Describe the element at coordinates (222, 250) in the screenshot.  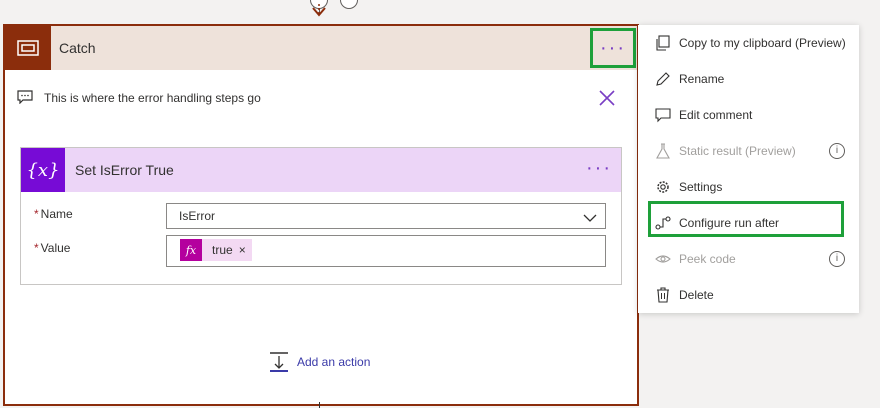
I see `expression-token-text: true` at that location.